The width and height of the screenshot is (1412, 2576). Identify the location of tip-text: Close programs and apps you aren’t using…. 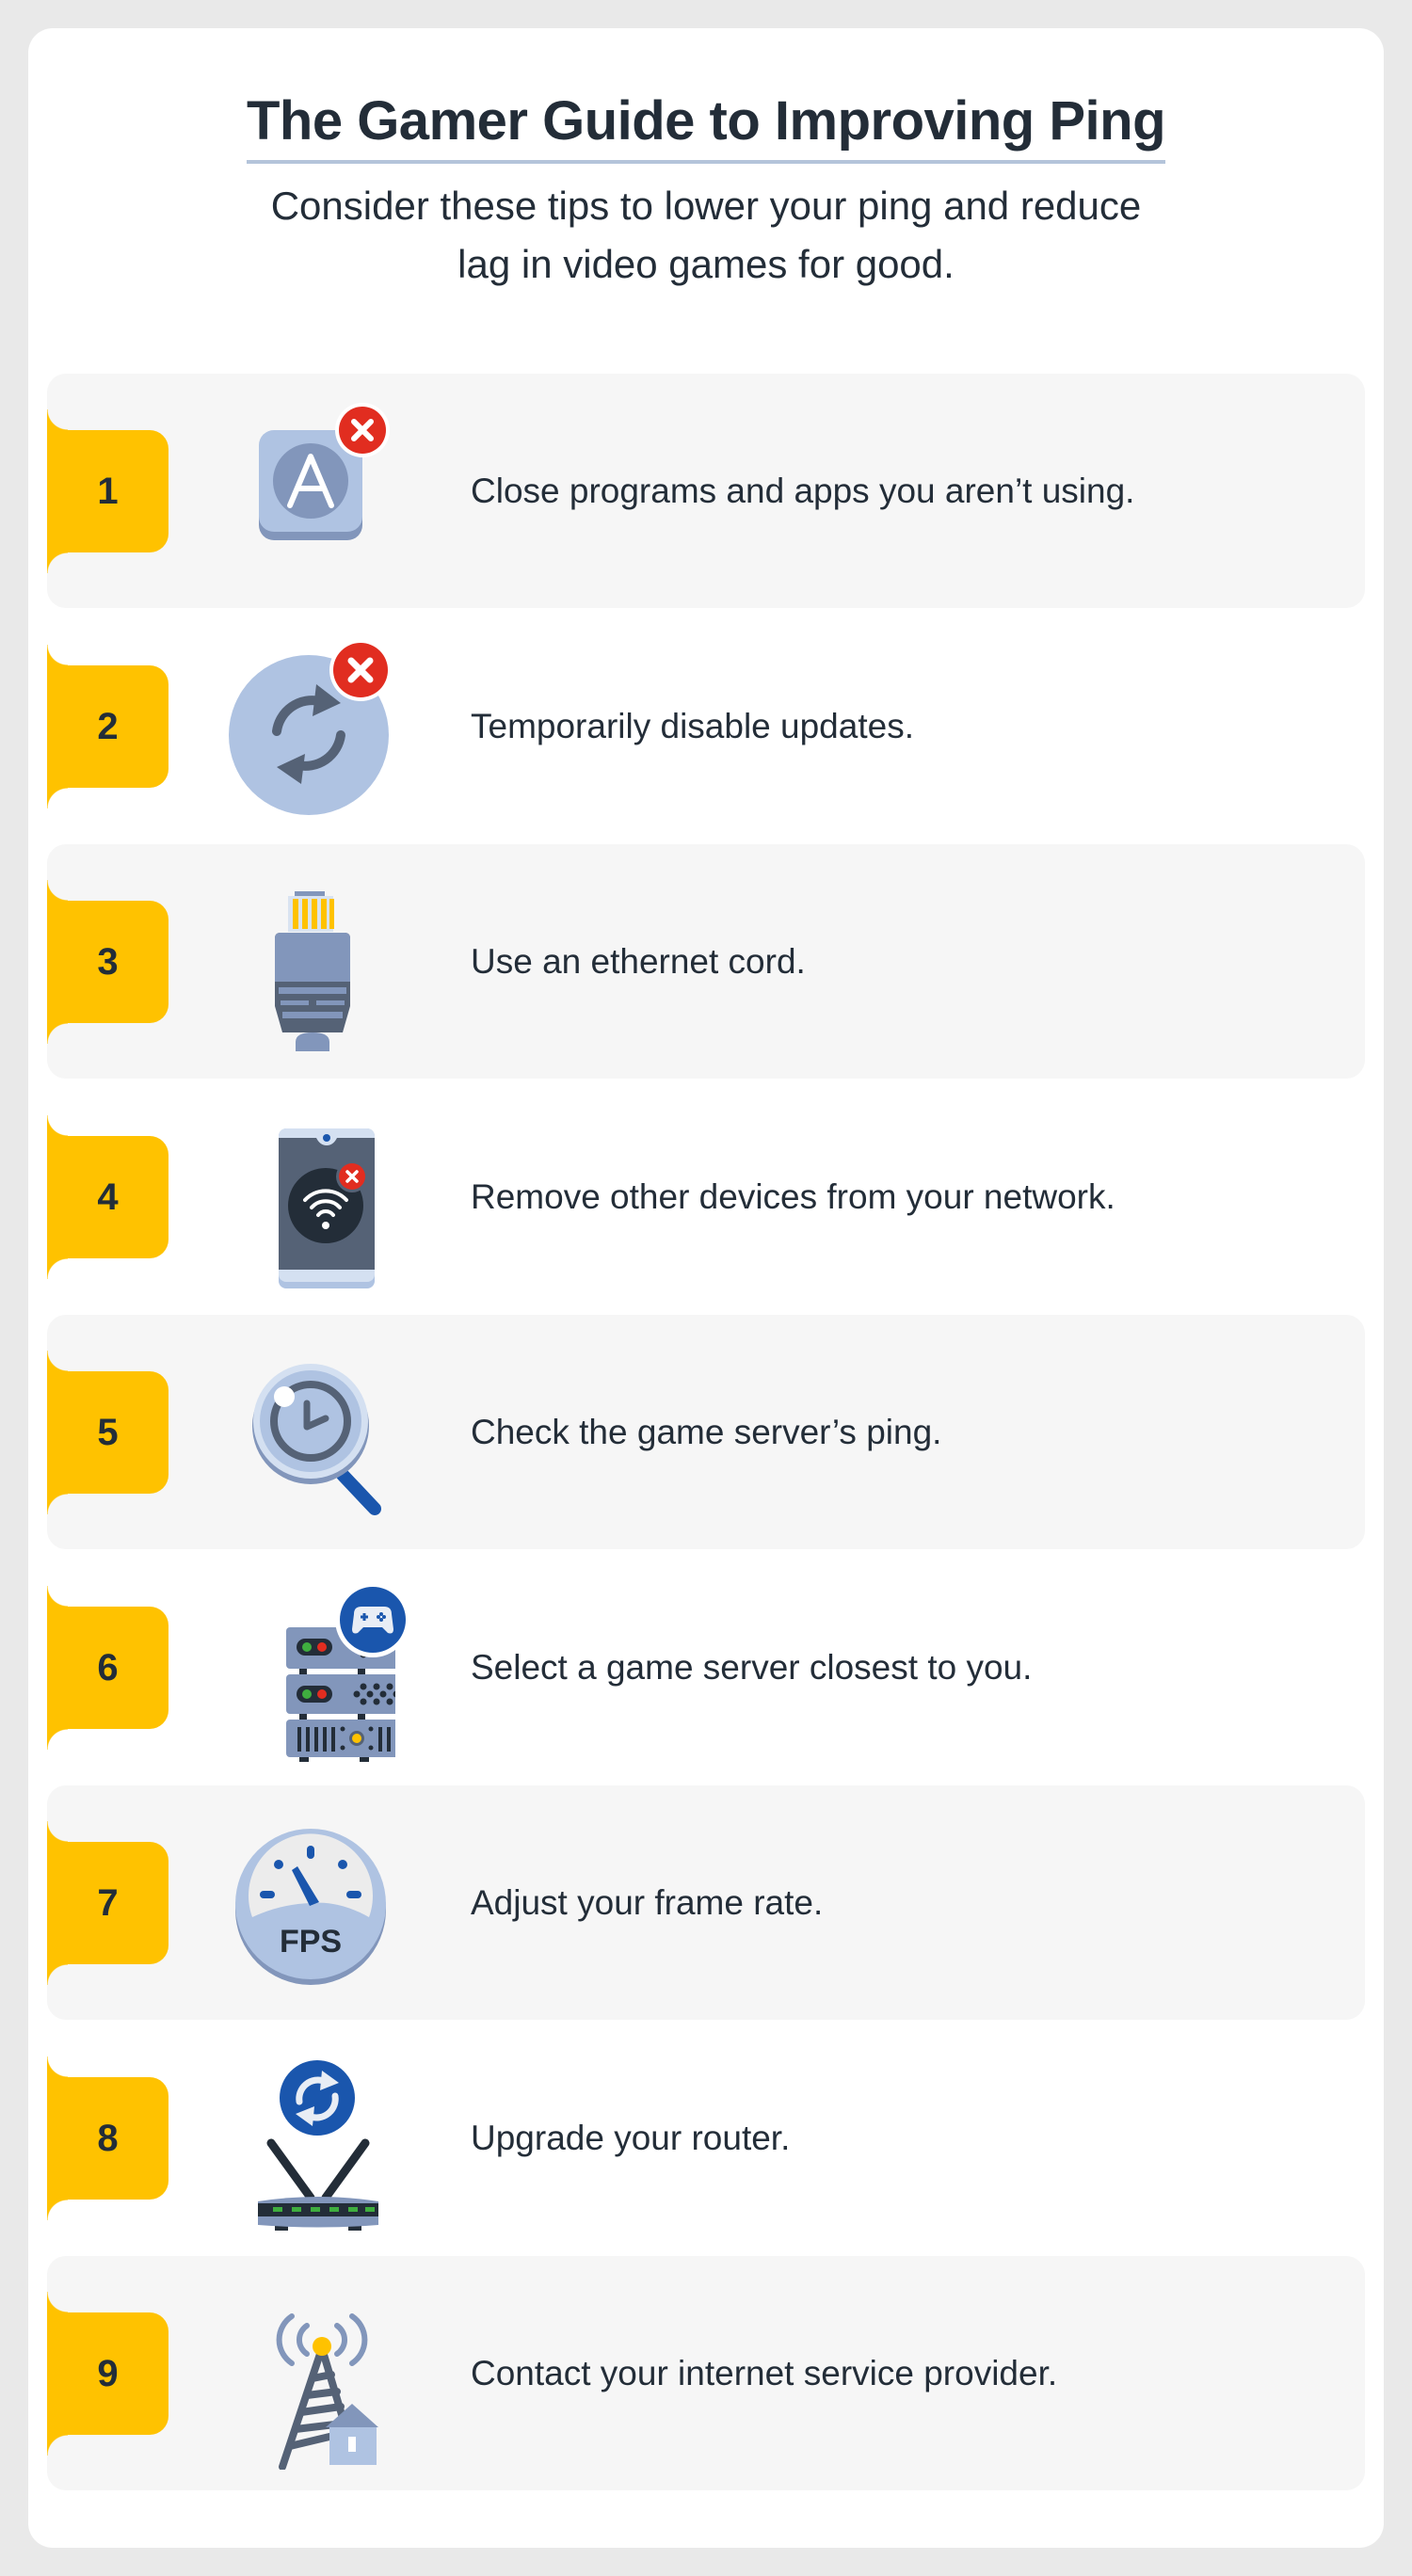
(803, 491).